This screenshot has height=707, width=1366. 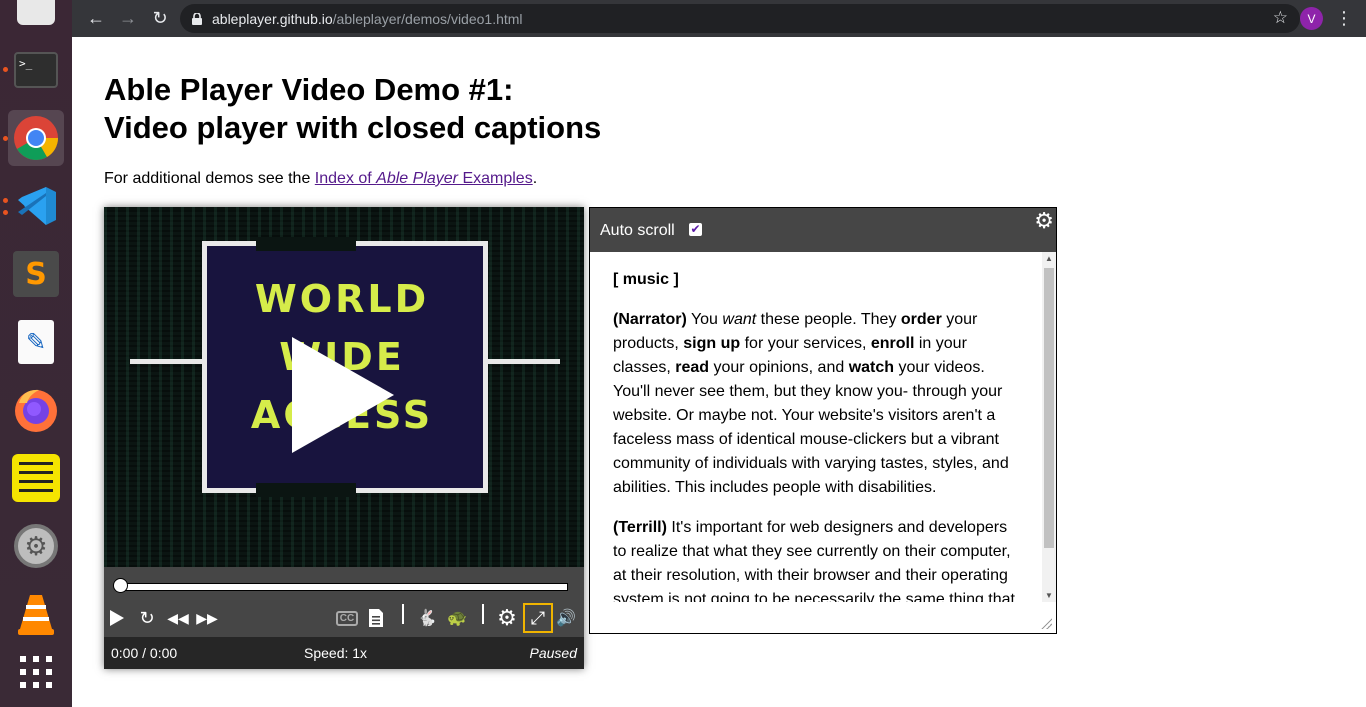 I want to click on chrome-app-icon, so click(x=36, y=138).